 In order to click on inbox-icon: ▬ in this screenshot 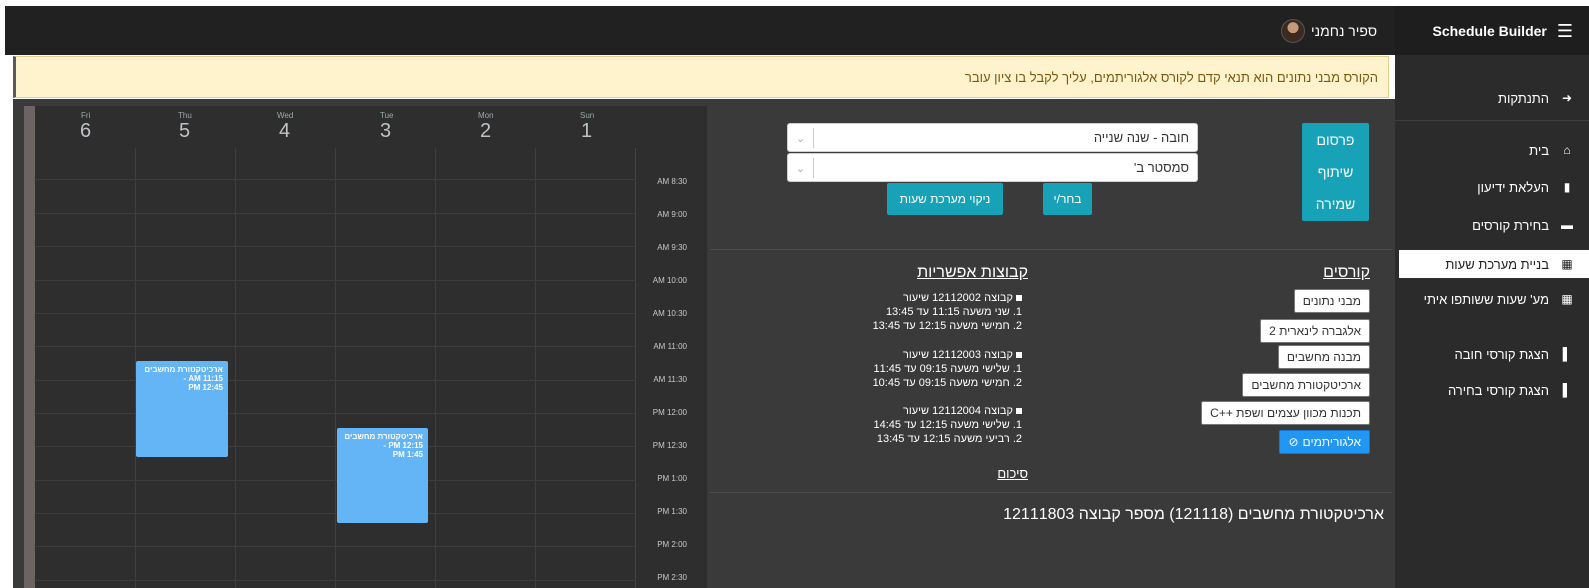, I will do `click(1567, 225)`.